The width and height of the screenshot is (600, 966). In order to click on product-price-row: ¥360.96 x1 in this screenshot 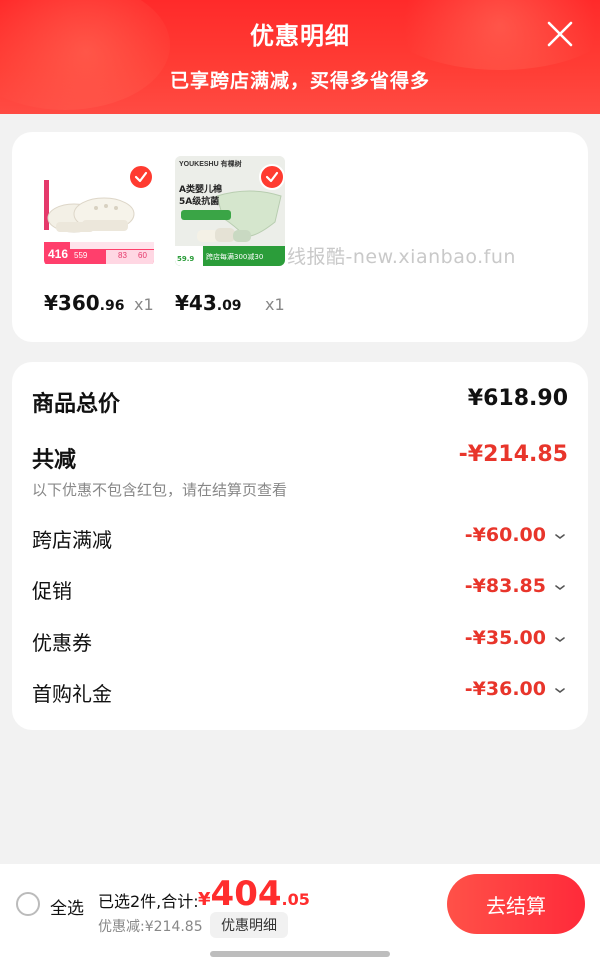, I will do `click(114, 306)`.